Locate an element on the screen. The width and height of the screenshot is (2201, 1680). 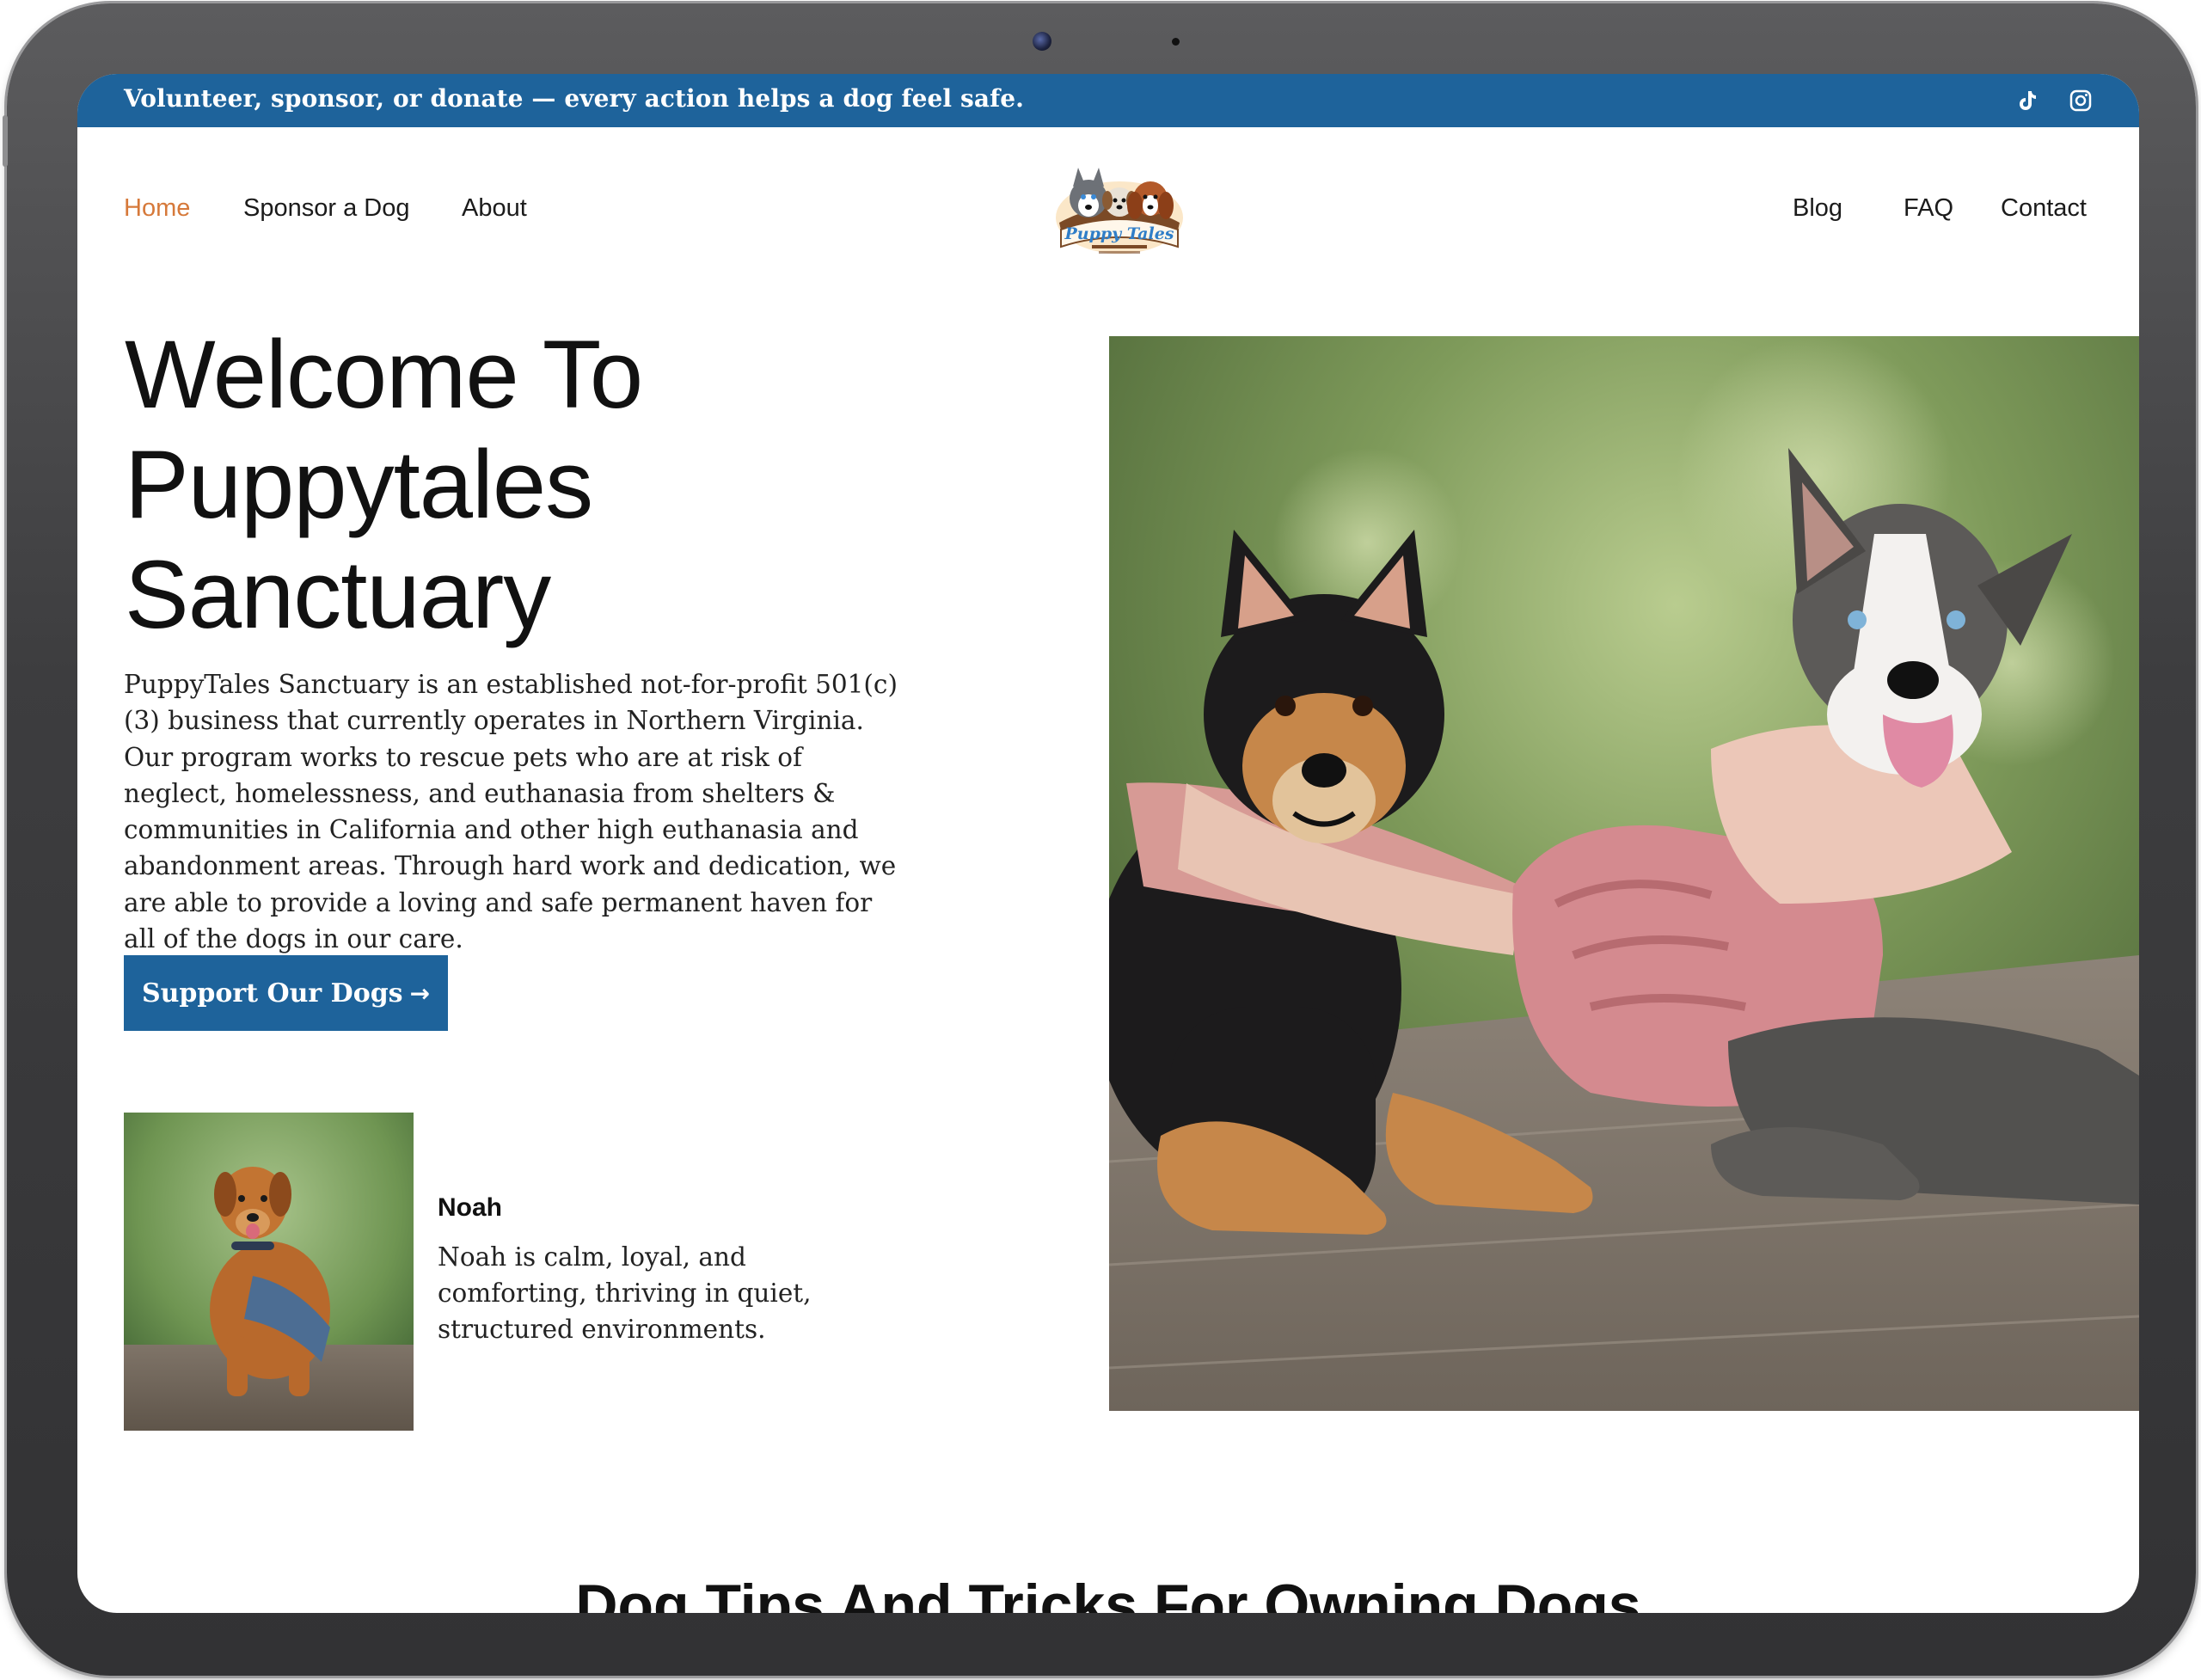
cta-label: Support Our Dogs is located at coordinates (272, 994).